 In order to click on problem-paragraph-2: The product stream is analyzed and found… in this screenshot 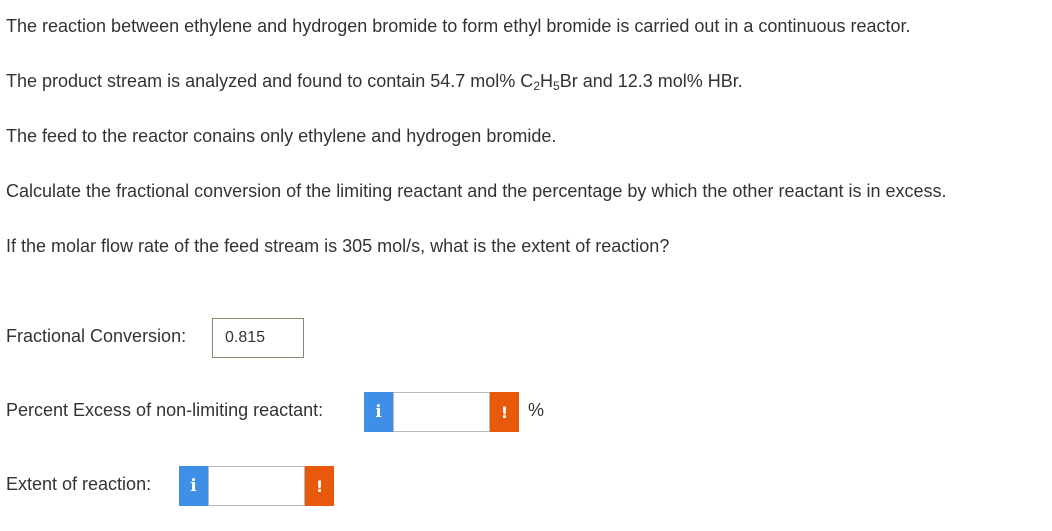, I will do `click(374, 81)`.